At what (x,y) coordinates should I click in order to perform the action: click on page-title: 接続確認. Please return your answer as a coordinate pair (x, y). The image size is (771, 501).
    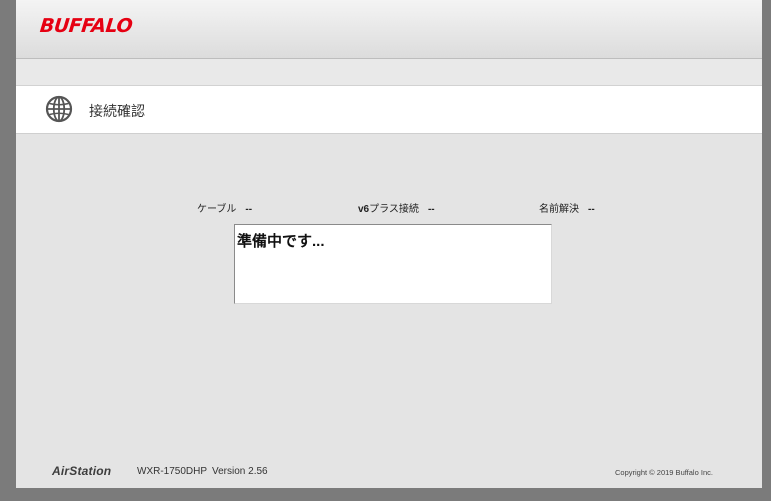
    Looking at the image, I should click on (117, 111).